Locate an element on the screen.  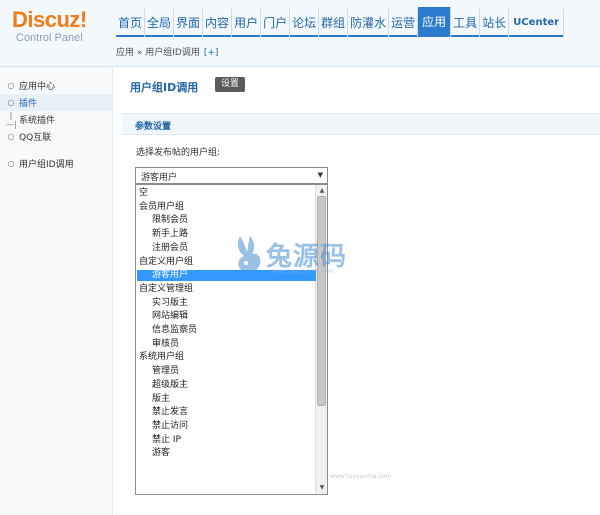
nav-item-0: 首页 is located at coordinates (131, 23).